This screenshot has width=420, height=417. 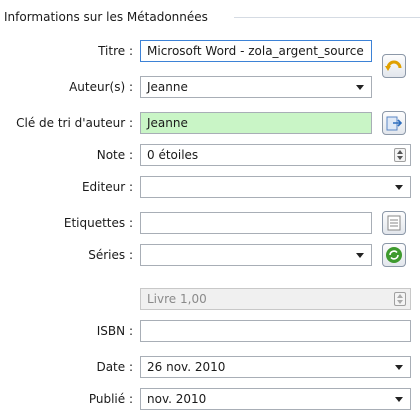 I want to click on author-sort-label: Clé de tri d'auteur :, so click(x=74, y=123).